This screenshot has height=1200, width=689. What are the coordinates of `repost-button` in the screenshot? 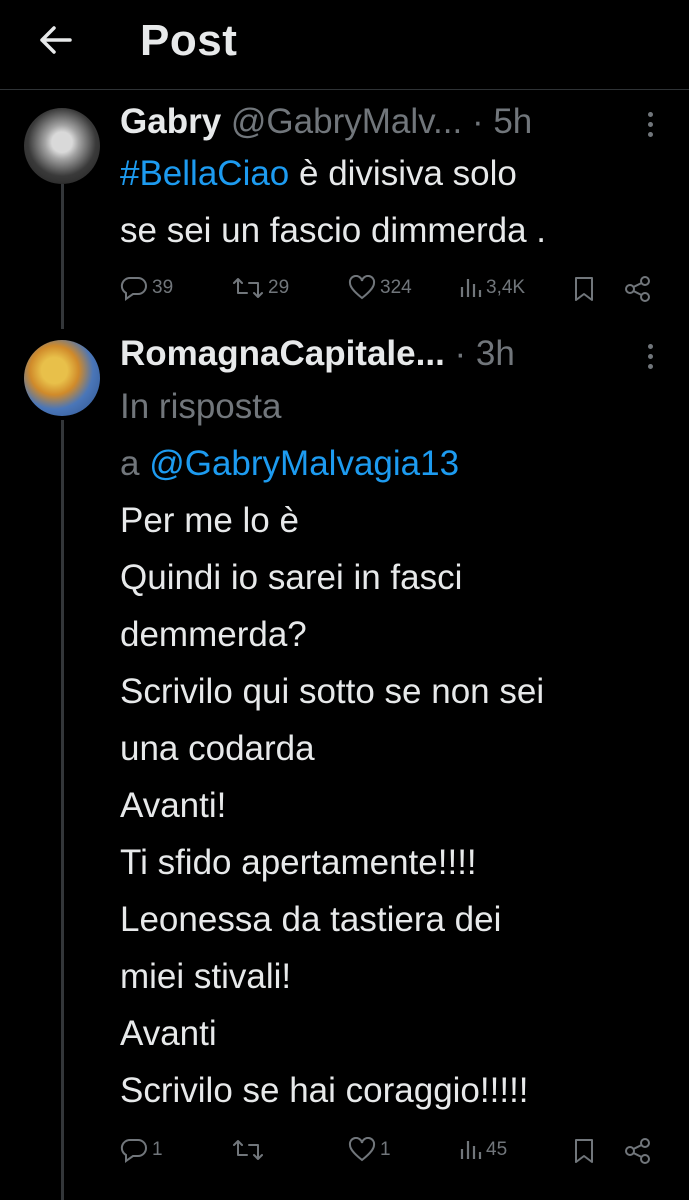 It's located at (250, 1150).